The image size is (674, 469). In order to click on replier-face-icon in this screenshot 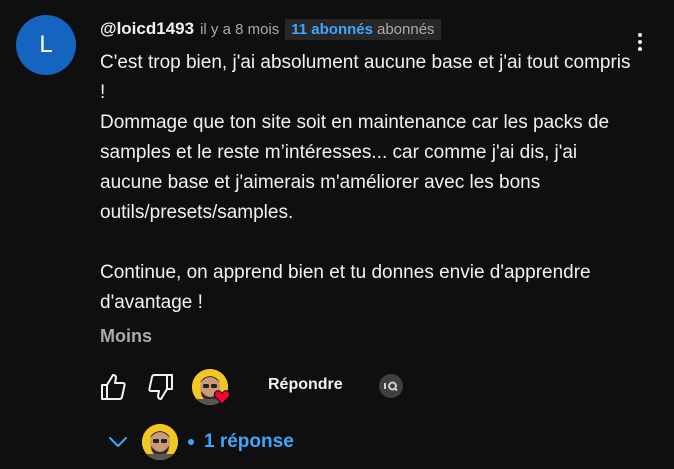, I will do `click(160, 442)`.